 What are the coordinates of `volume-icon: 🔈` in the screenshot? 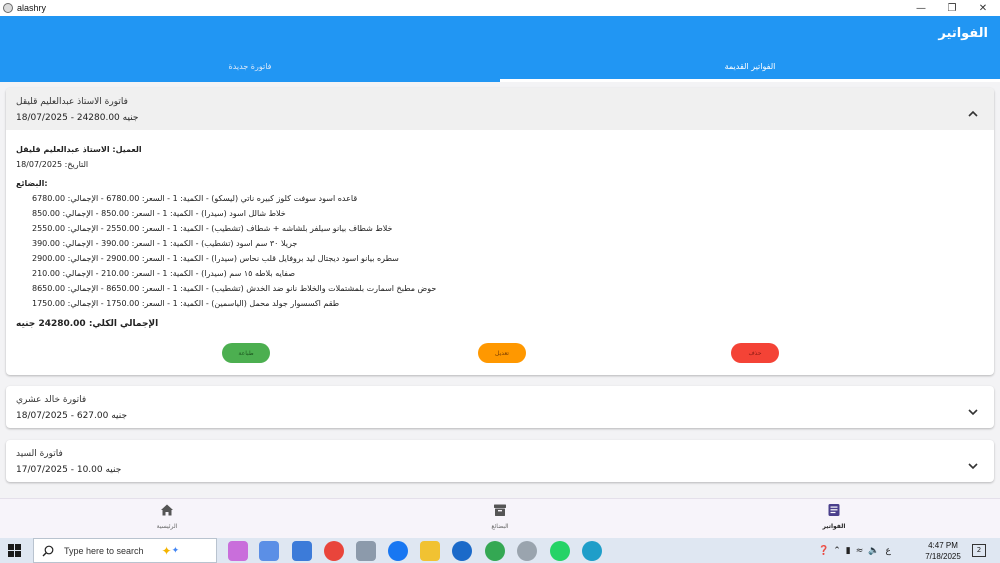 It's located at (873, 551).